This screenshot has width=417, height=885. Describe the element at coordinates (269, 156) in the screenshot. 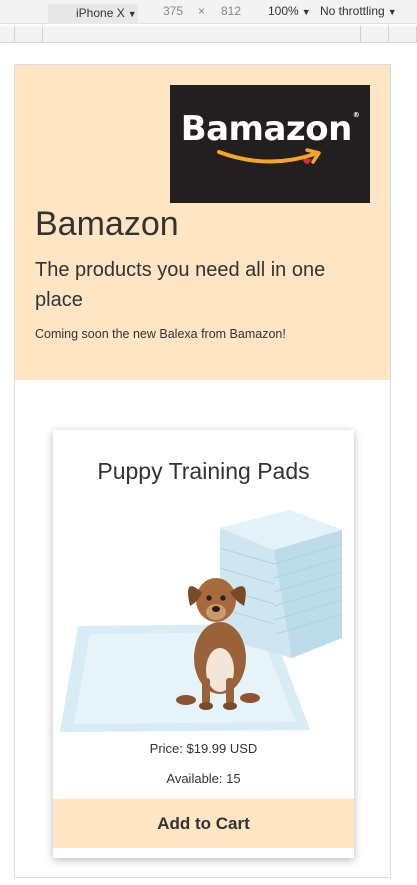

I see `smile-arrow-icon` at that location.